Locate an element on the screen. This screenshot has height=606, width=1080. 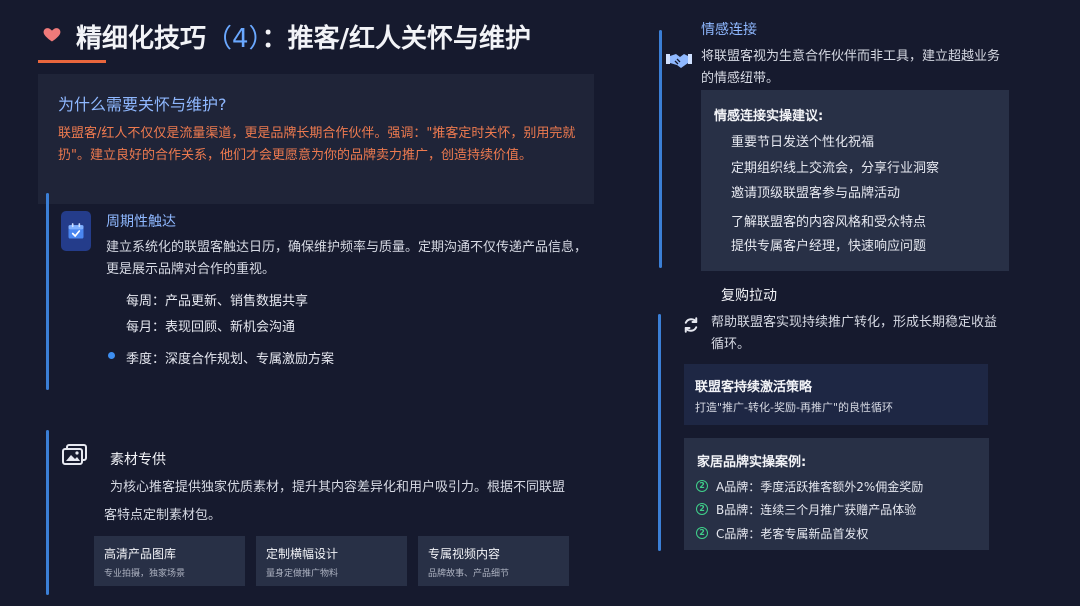
tile-custom-banner: 定制横幅设计 量身定做推广物料 is located at coordinates (331, 561).